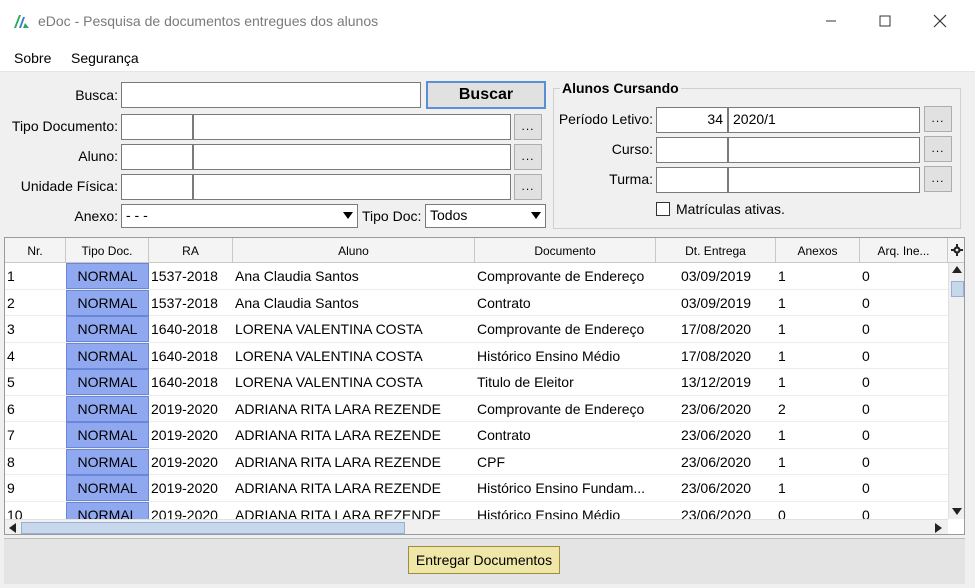  What do you see at coordinates (239, 216) in the screenshot?
I see `anexo-select: - - -` at bounding box center [239, 216].